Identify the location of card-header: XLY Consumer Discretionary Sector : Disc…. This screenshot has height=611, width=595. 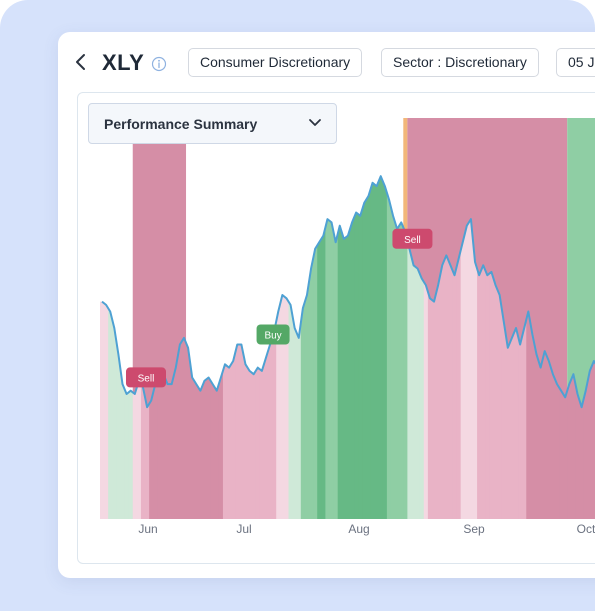
(326, 62).